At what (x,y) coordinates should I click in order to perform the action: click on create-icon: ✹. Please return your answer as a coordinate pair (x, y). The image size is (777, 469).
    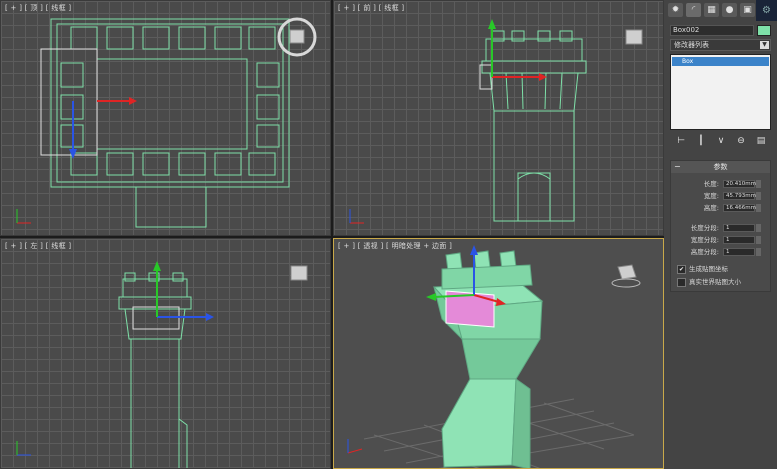
    Looking at the image, I should click on (675, 10).